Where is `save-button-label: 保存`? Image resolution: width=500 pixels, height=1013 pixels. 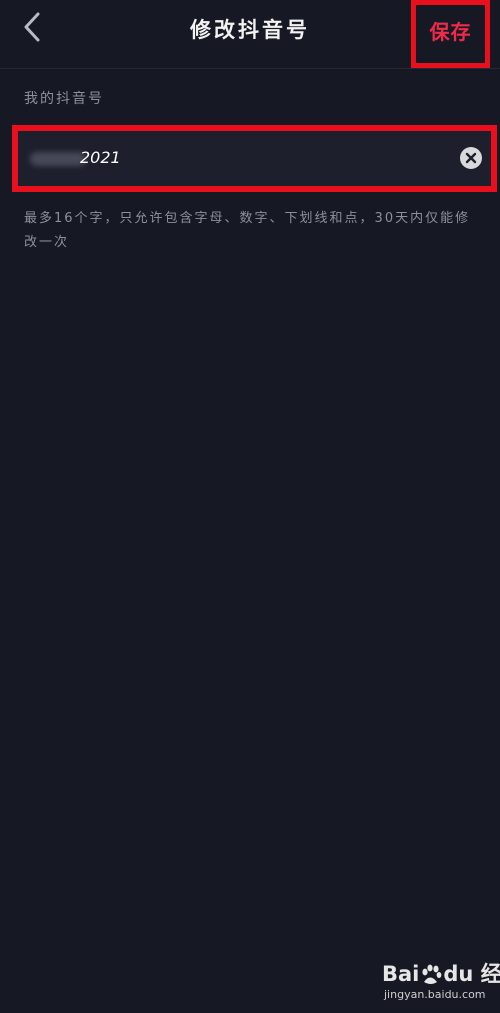
save-button-label: 保存 is located at coordinates (450, 32).